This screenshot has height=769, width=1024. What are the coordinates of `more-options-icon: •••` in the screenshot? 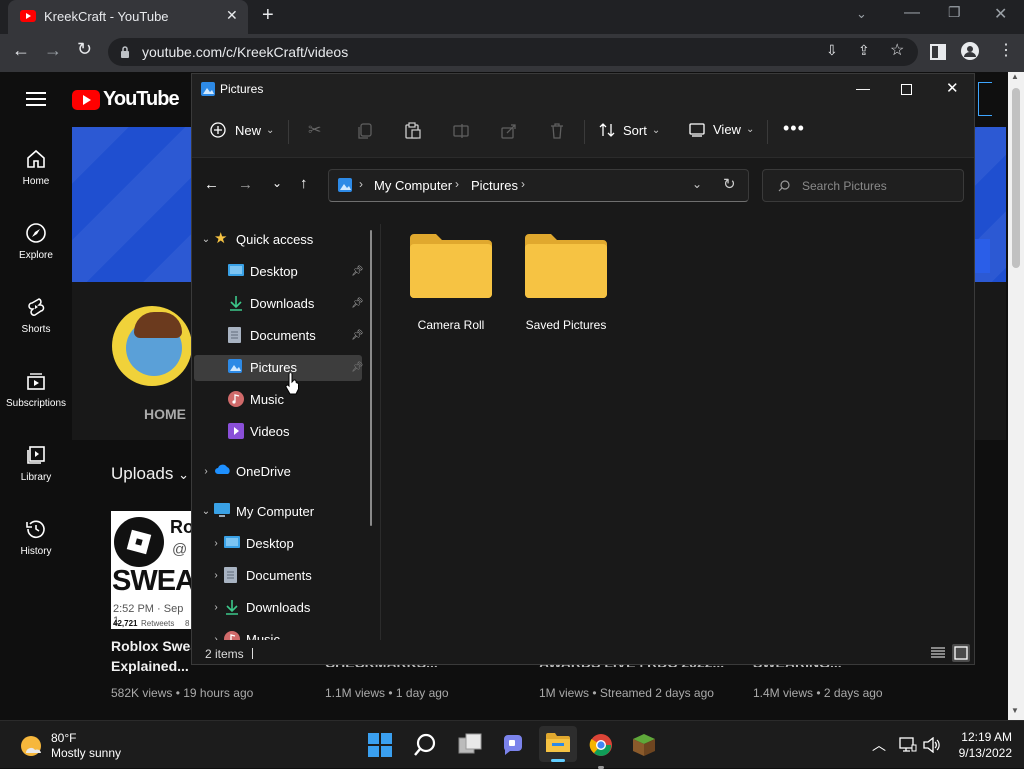 It's located at (794, 128).